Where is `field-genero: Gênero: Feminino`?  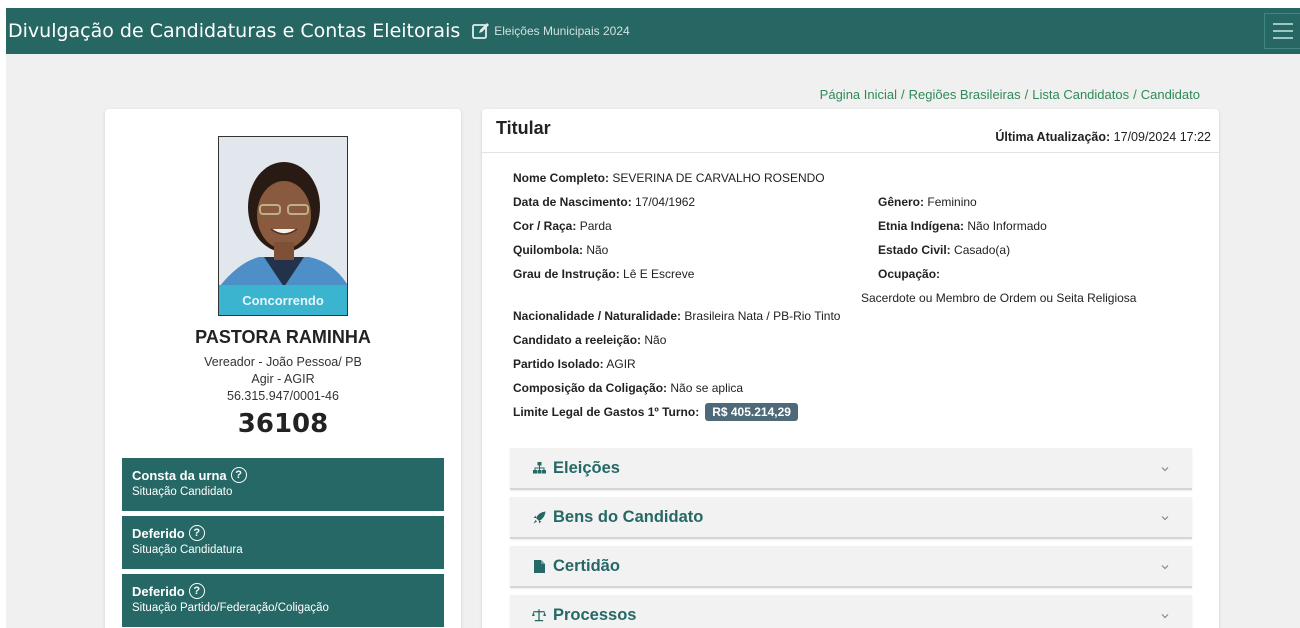
field-genero: Gênero: Feminino is located at coordinates (927, 202).